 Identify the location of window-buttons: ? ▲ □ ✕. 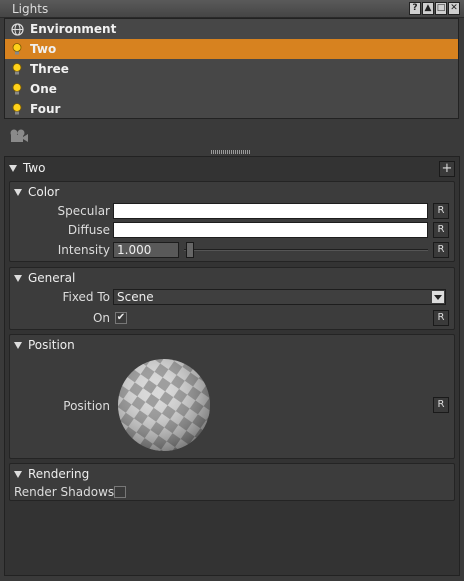
(434, 8).